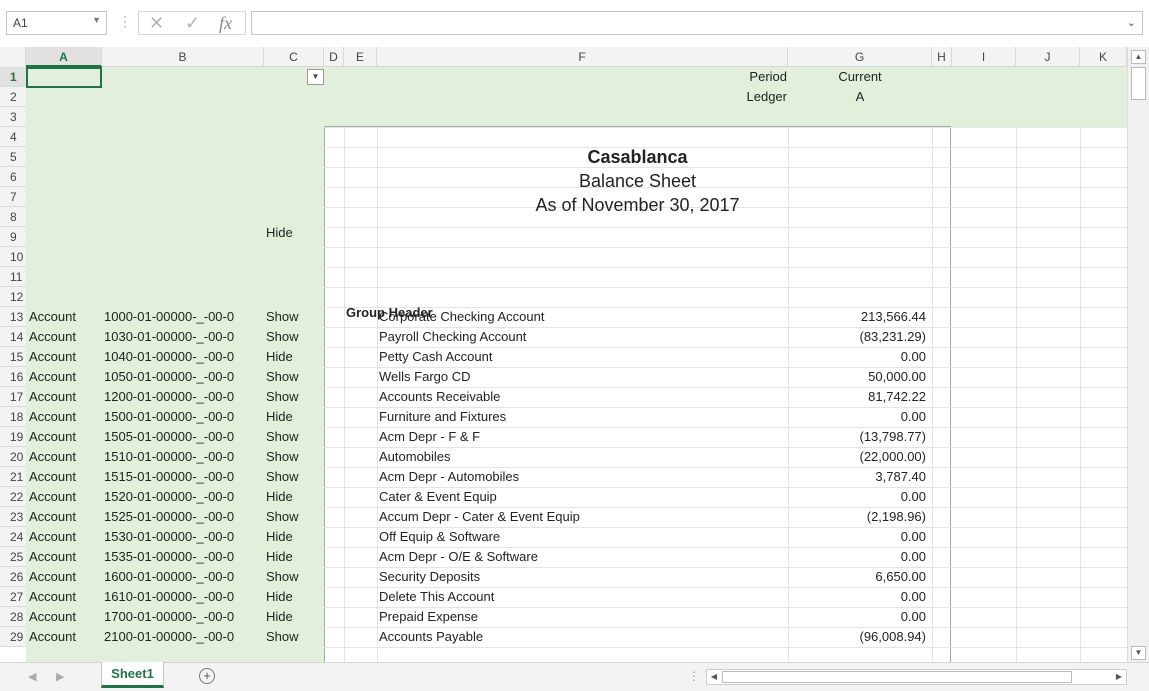 The width and height of the screenshot is (1149, 691). What do you see at coordinates (13, 477) in the screenshot?
I see `row-header-21: 21` at bounding box center [13, 477].